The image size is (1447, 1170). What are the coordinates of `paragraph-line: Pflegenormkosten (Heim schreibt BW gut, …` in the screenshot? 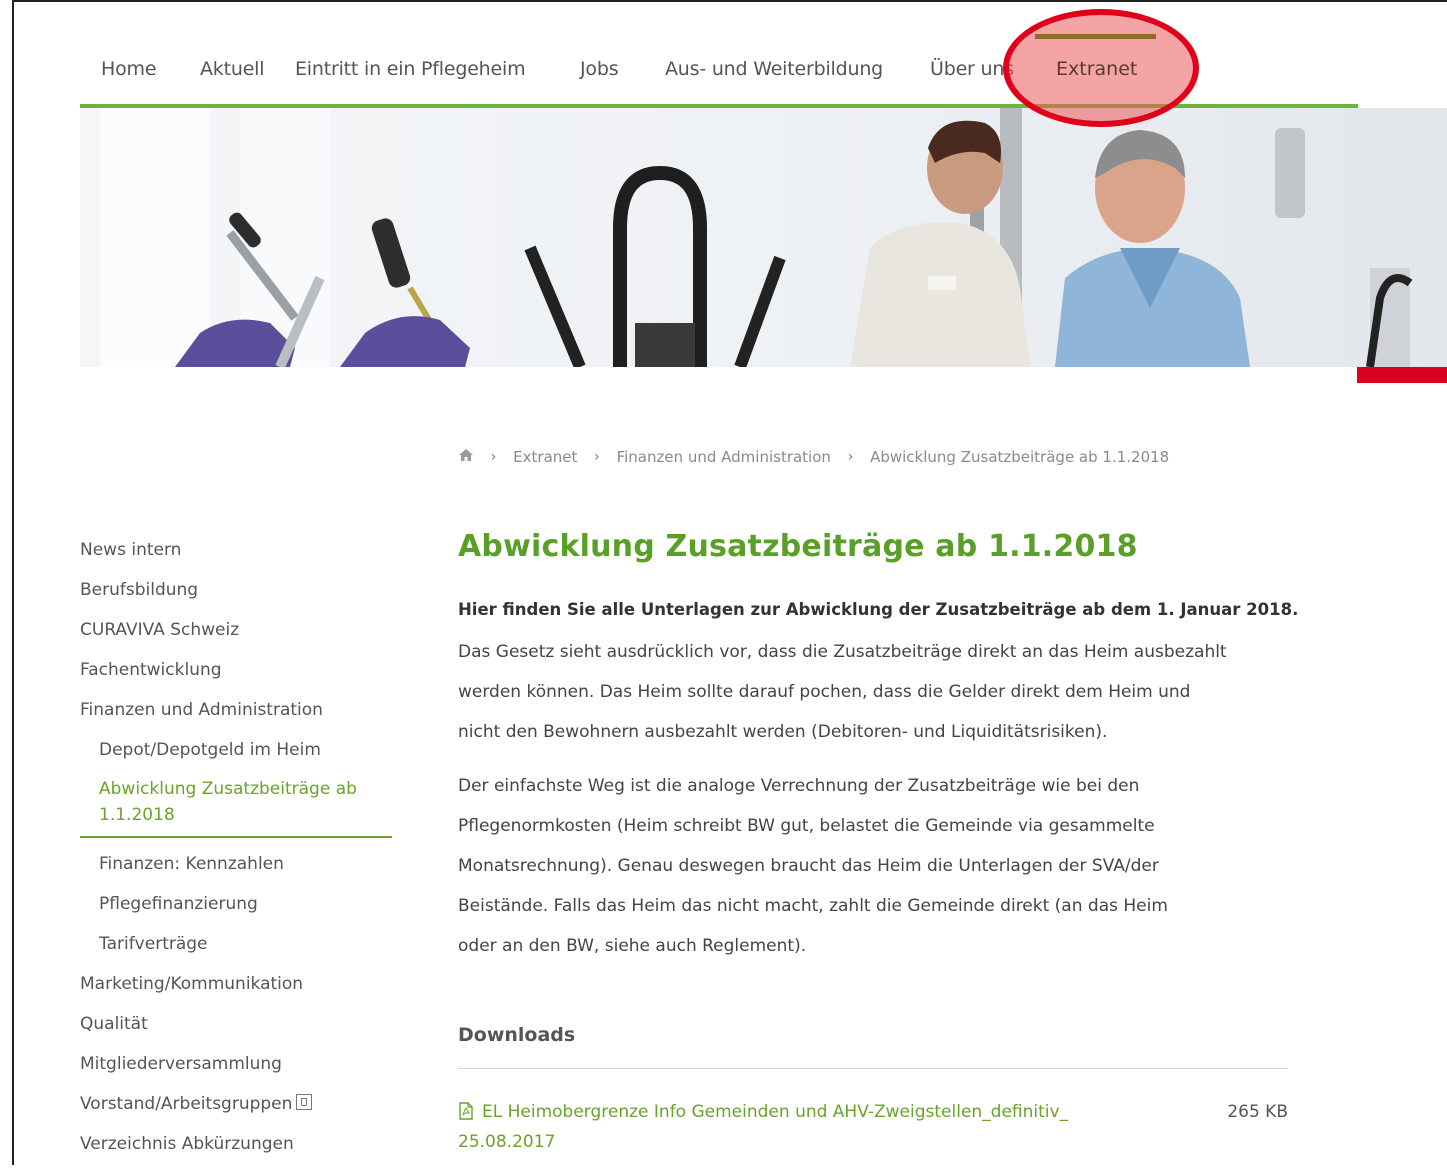 It's located at (806, 826).